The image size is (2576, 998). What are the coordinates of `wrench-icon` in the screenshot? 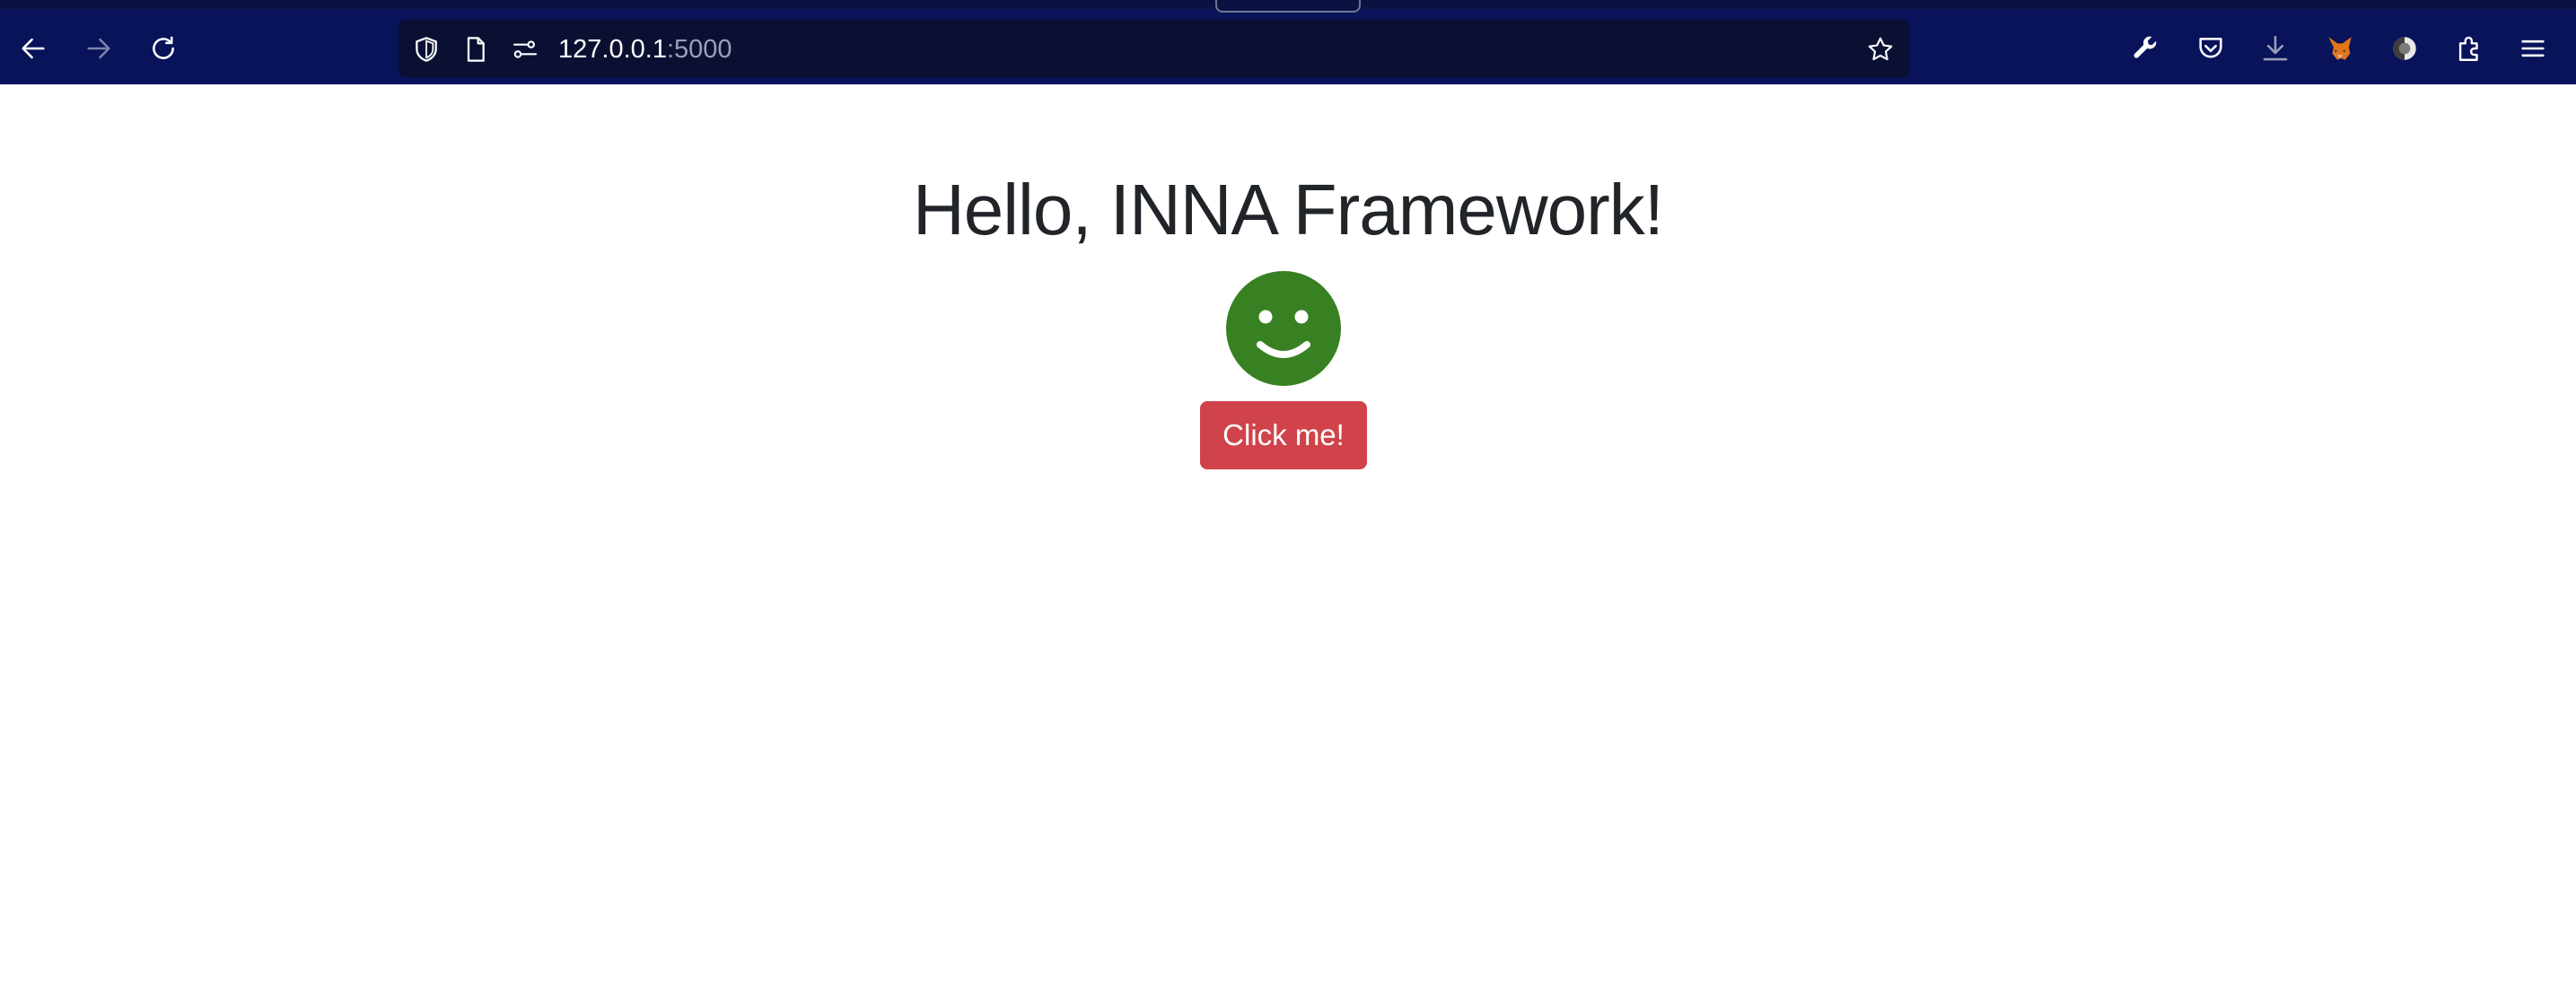 It's located at (2145, 48).